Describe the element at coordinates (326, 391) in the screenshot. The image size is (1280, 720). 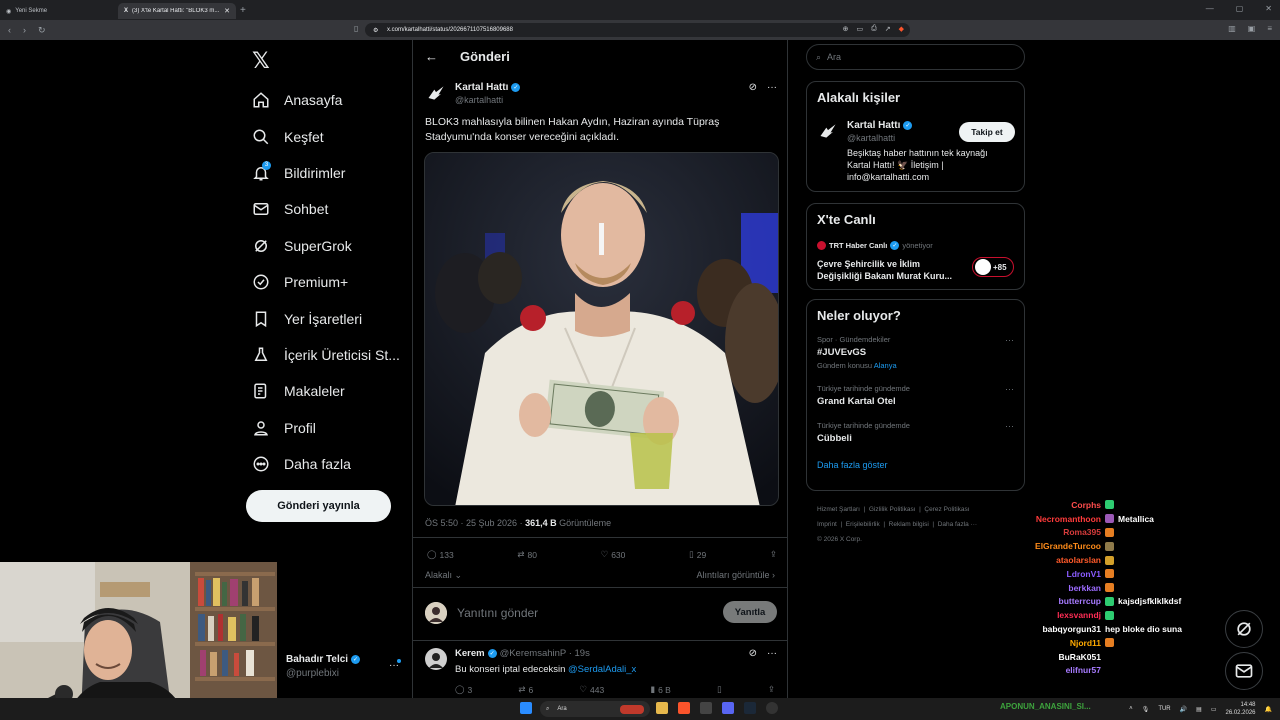
I see `sidebar-item-articles: Makaleler` at that location.